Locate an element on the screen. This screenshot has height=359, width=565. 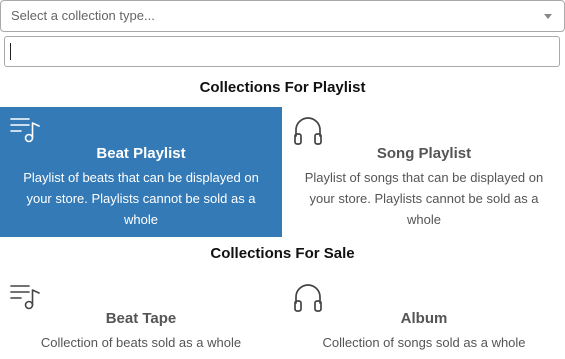
search-input is located at coordinates (282, 51).